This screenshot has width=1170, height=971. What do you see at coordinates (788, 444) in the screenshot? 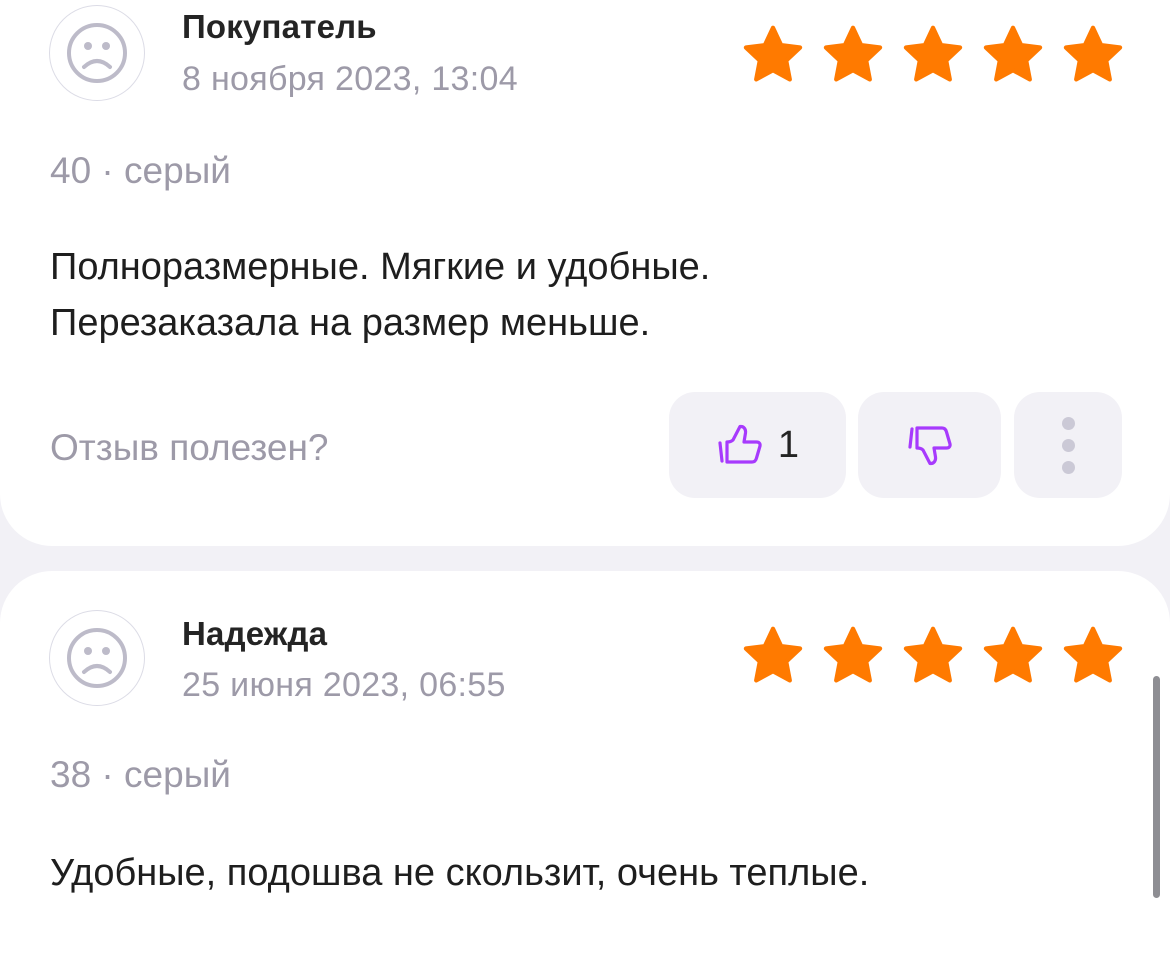
I see `like-count: 1` at bounding box center [788, 444].